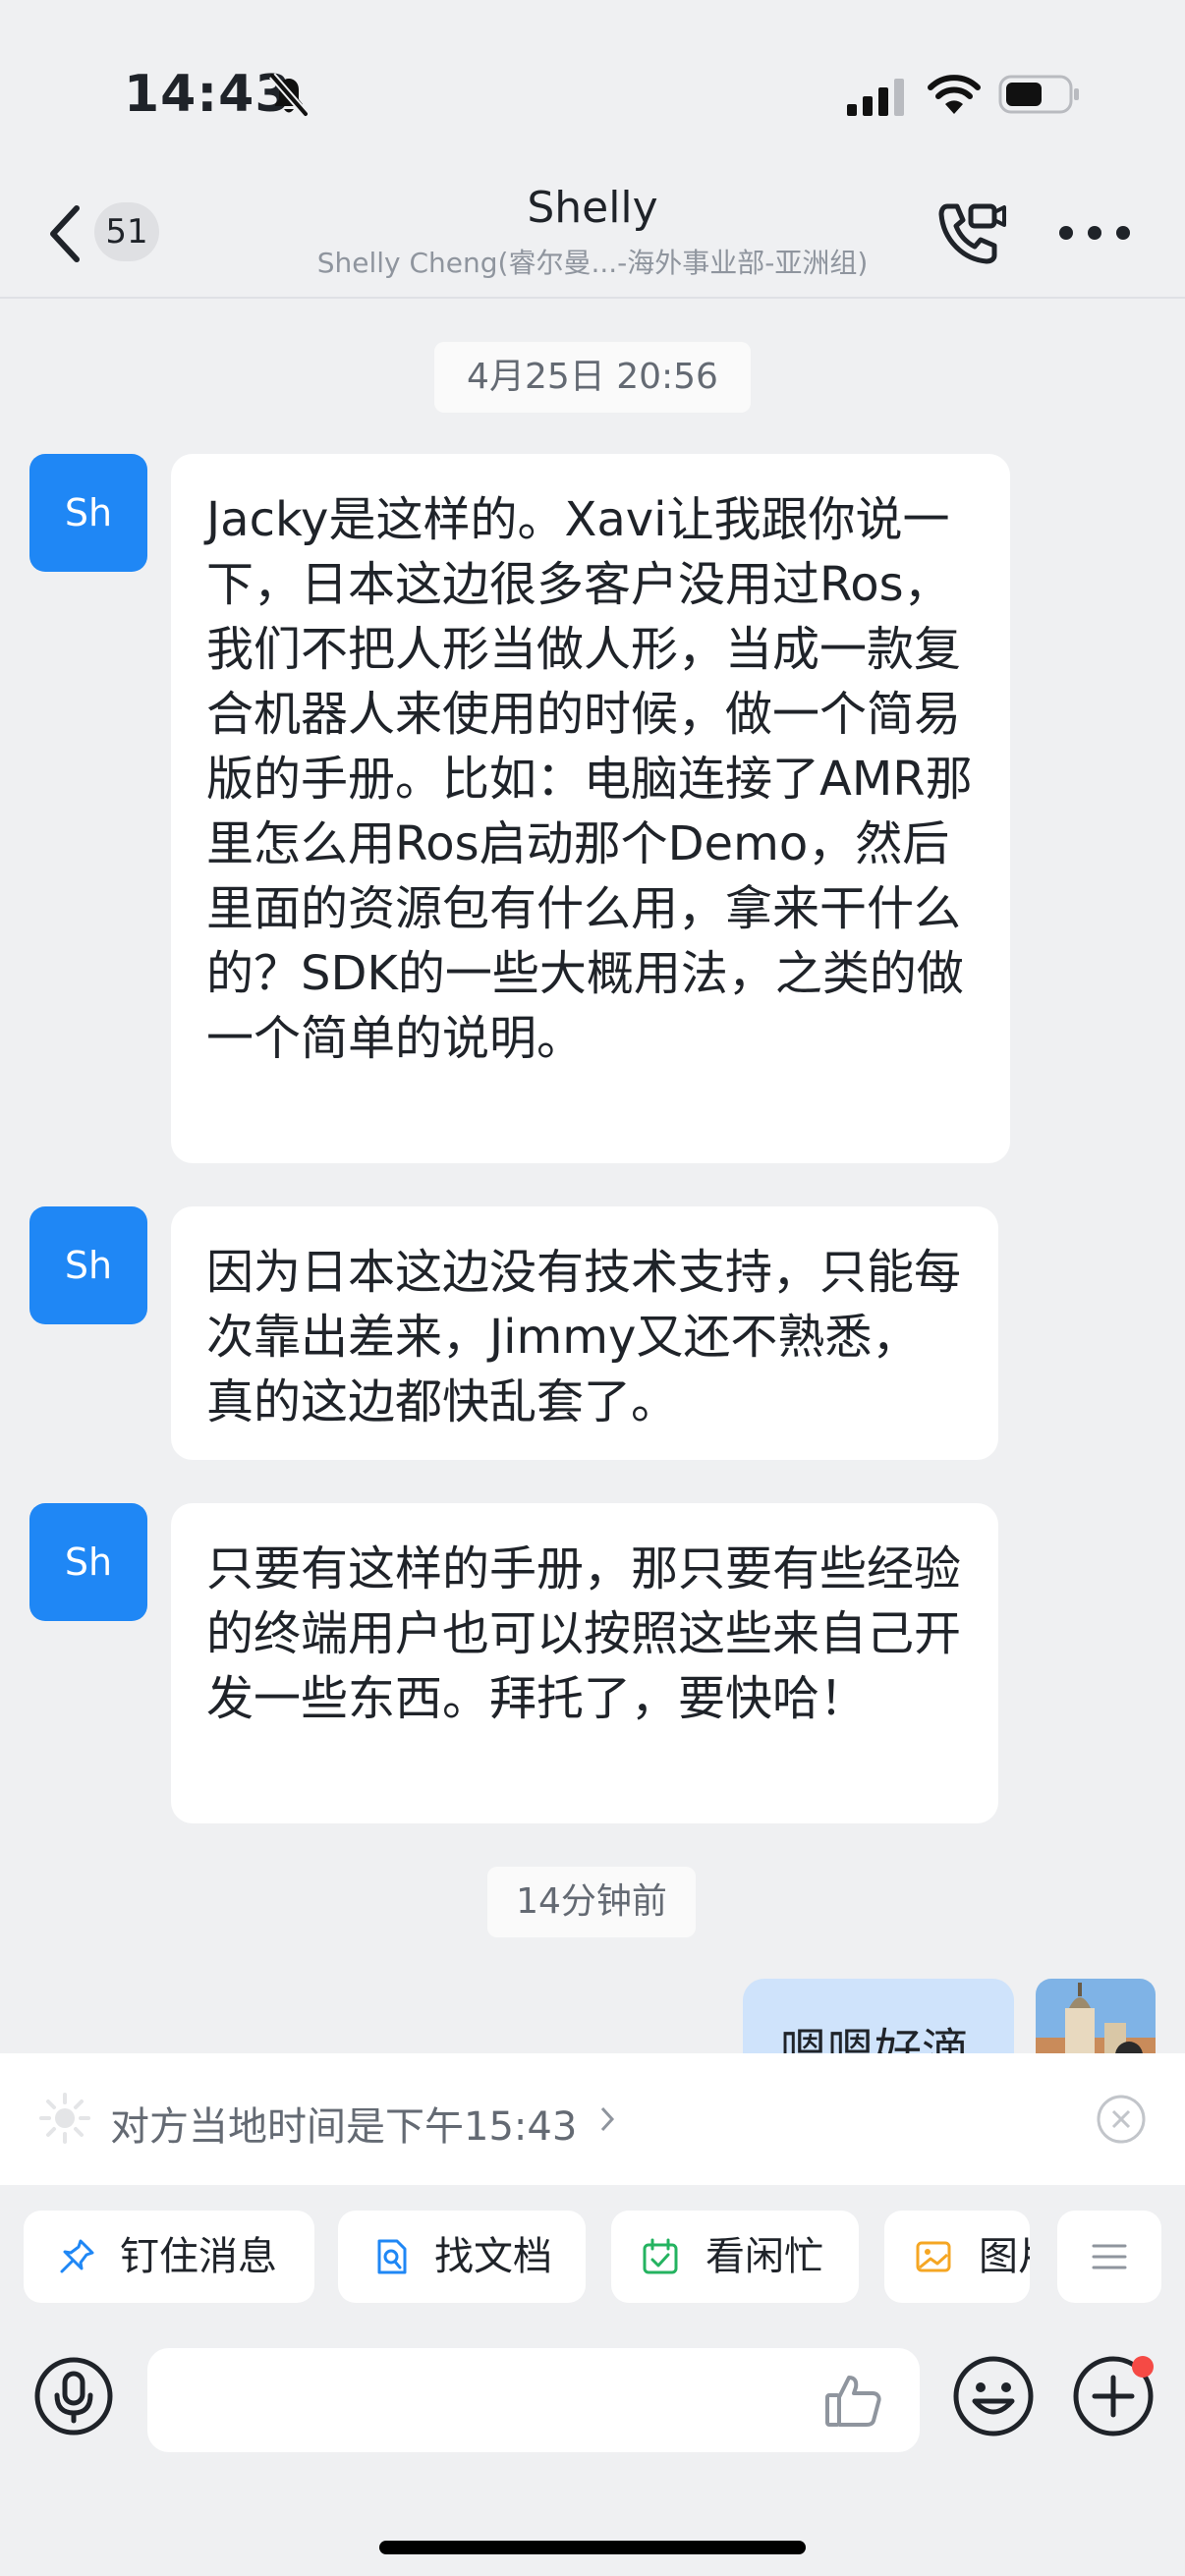 This screenshot has height=2576, width=1185. What do you see at coordinates (1095, 233) in the screenshot?
I see `more-options-icon` at bounding box center [1095, 233].